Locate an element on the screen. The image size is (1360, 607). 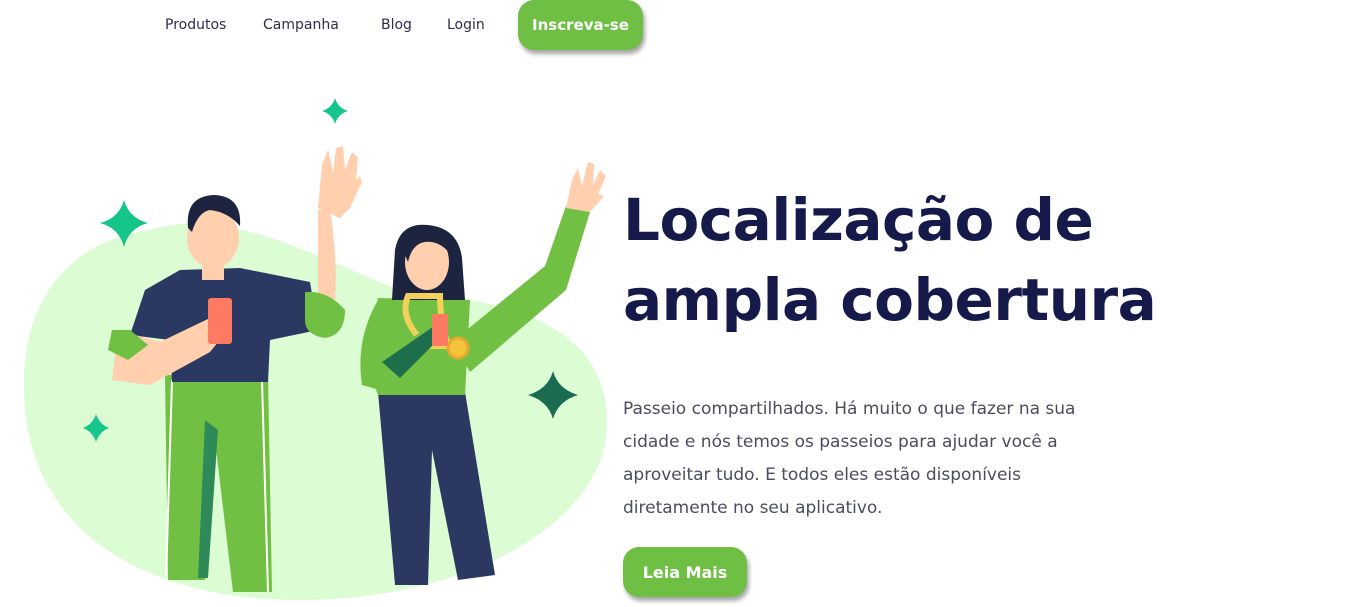
page-title-line-1: Localização de is located at coordinates (858, 220).